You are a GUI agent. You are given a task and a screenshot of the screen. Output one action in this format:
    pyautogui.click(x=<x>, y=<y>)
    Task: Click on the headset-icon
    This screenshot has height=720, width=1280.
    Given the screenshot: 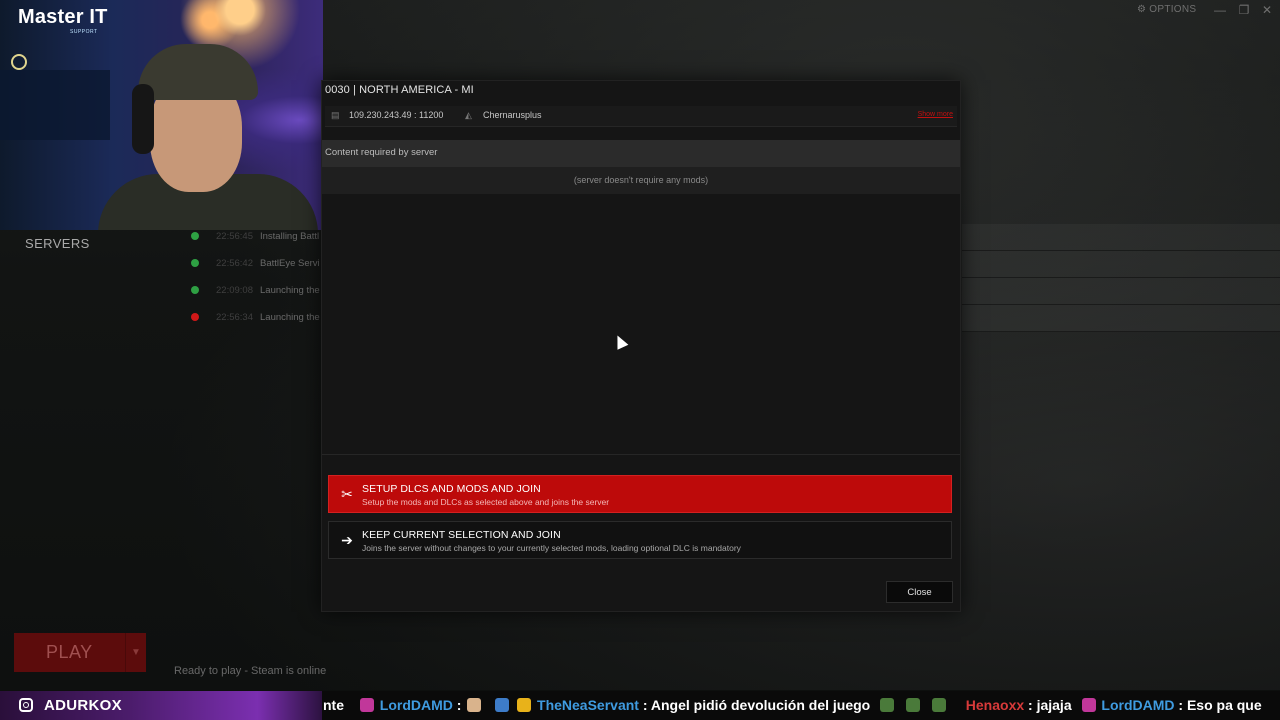 What is the action you would take?
    pyautogui.click(x=143, y=119)
    